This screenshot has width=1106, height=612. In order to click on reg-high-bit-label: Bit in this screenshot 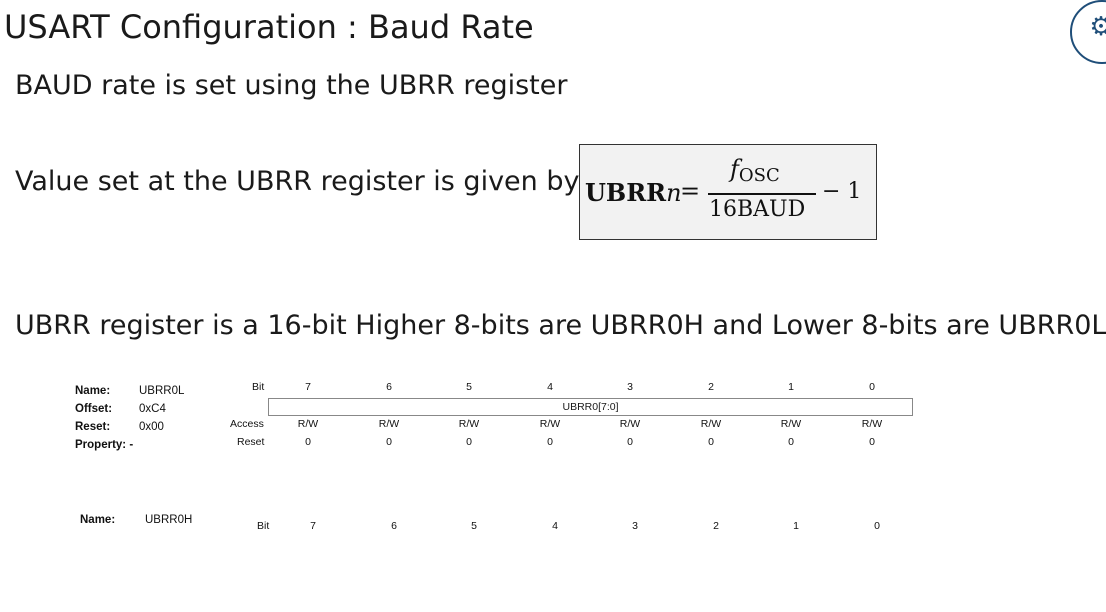, I will do `click(263, 526)`.